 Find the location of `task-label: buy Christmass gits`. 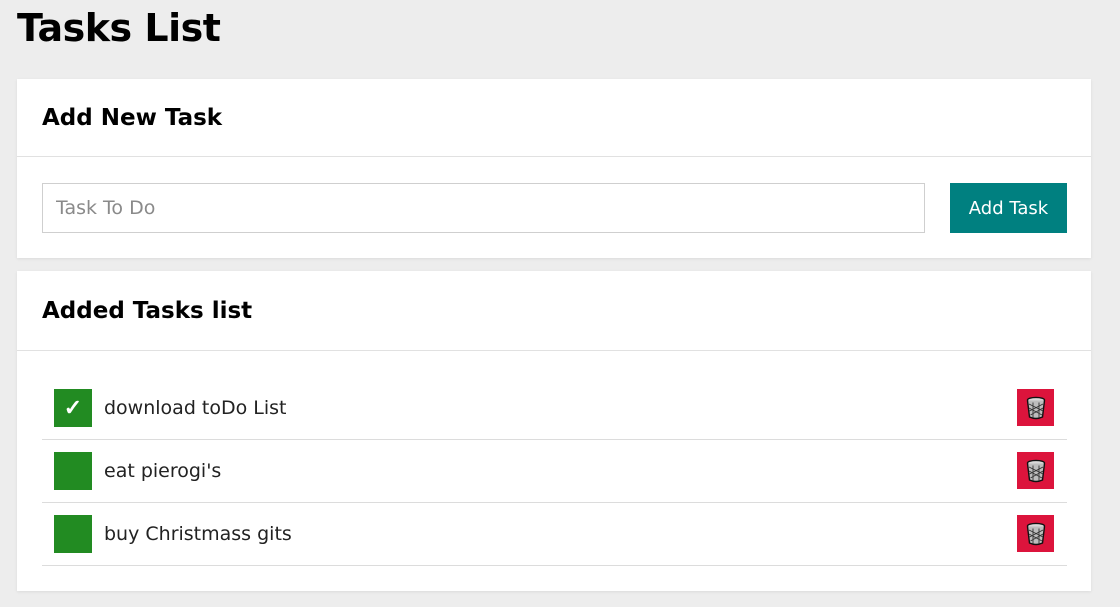

task-label: buy Christmass gits is located at coordinates (198, 534).